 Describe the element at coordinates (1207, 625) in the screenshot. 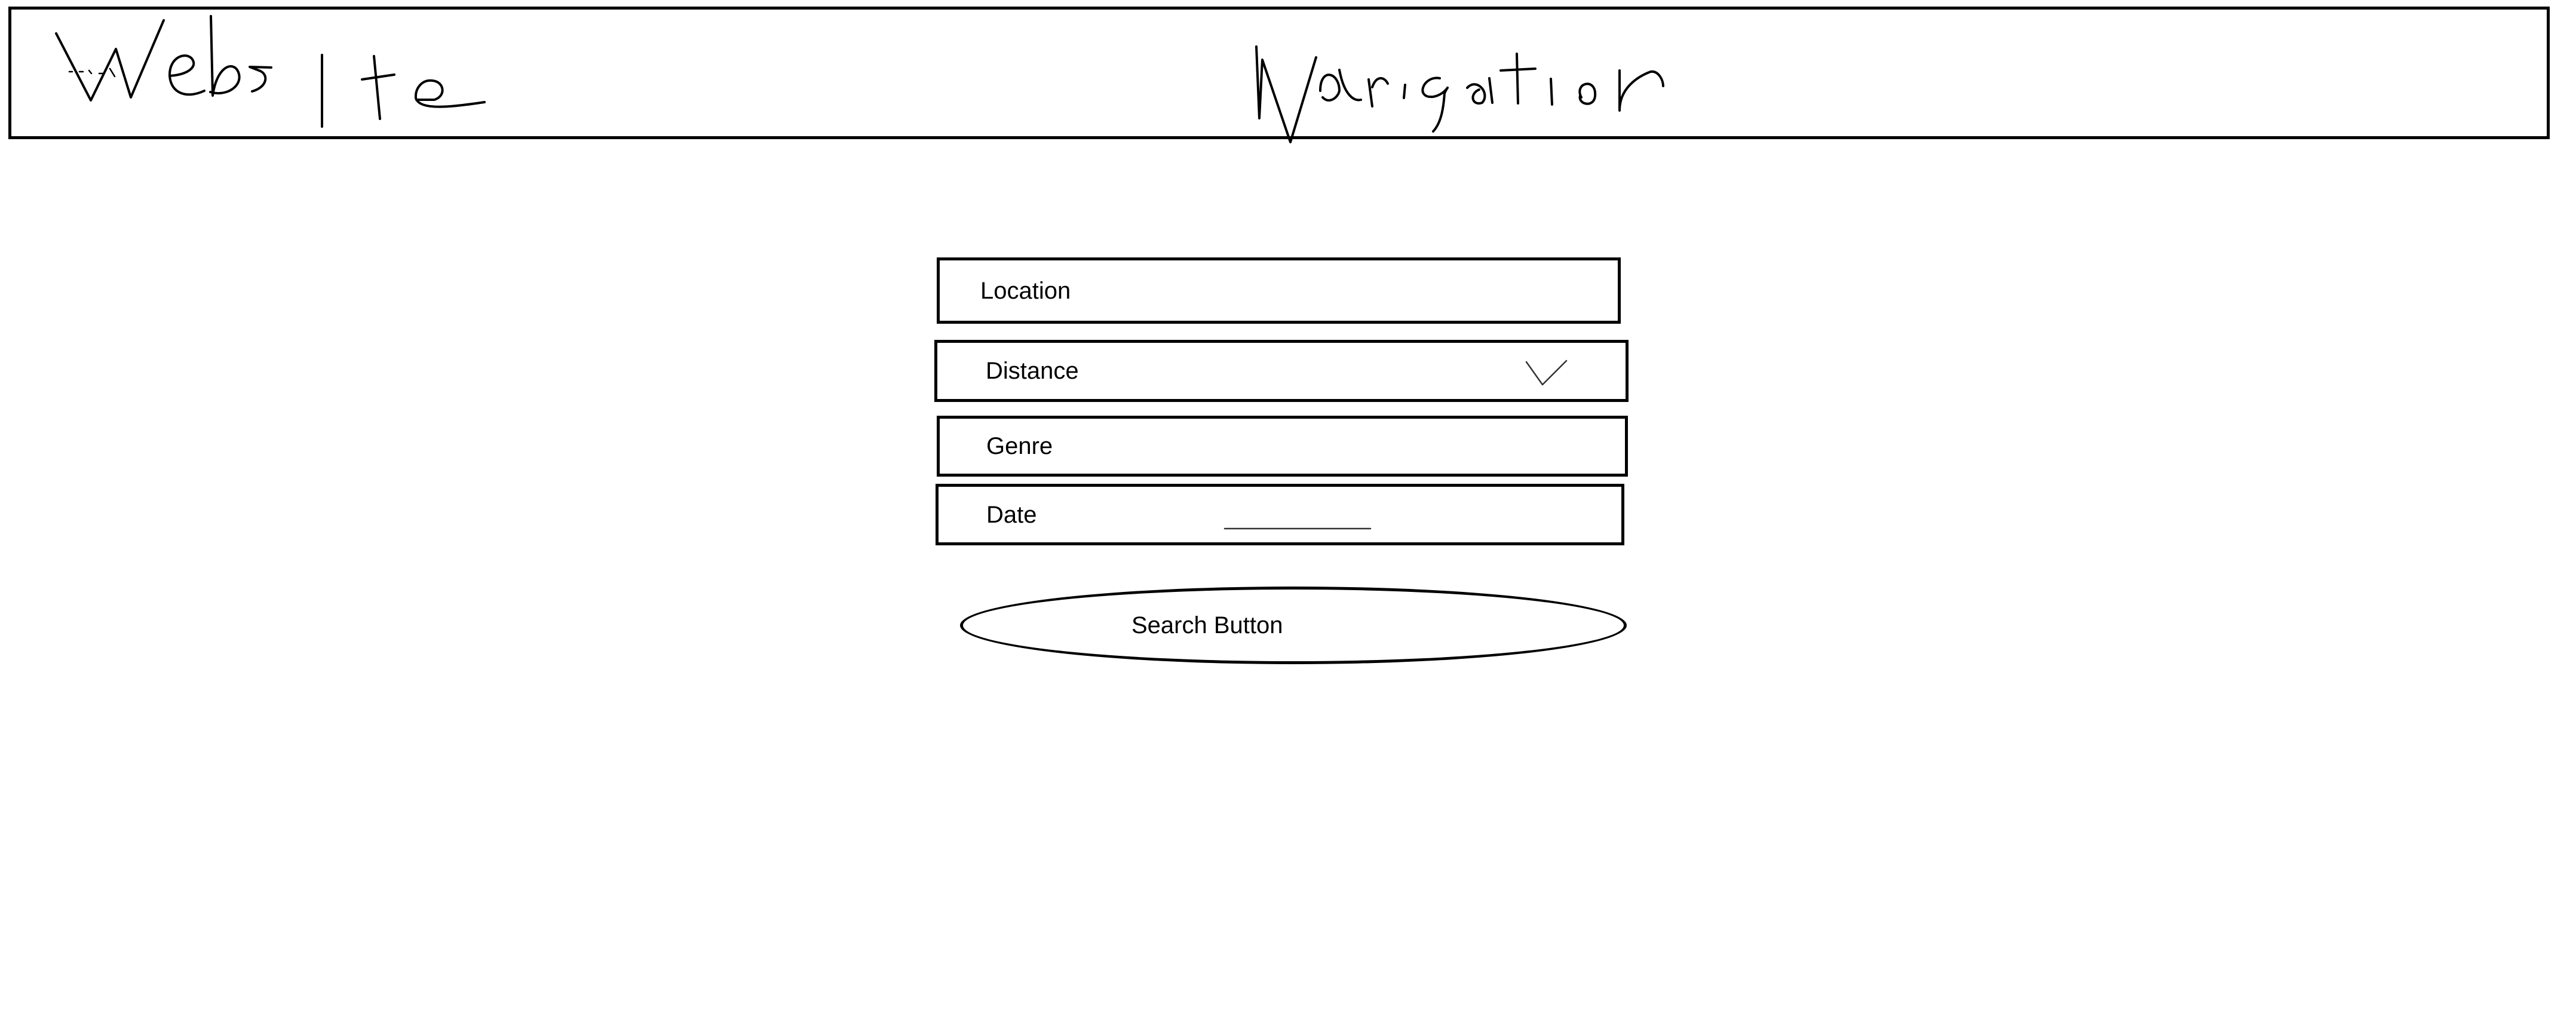

I see `search-button-label: Search Button` at that location.